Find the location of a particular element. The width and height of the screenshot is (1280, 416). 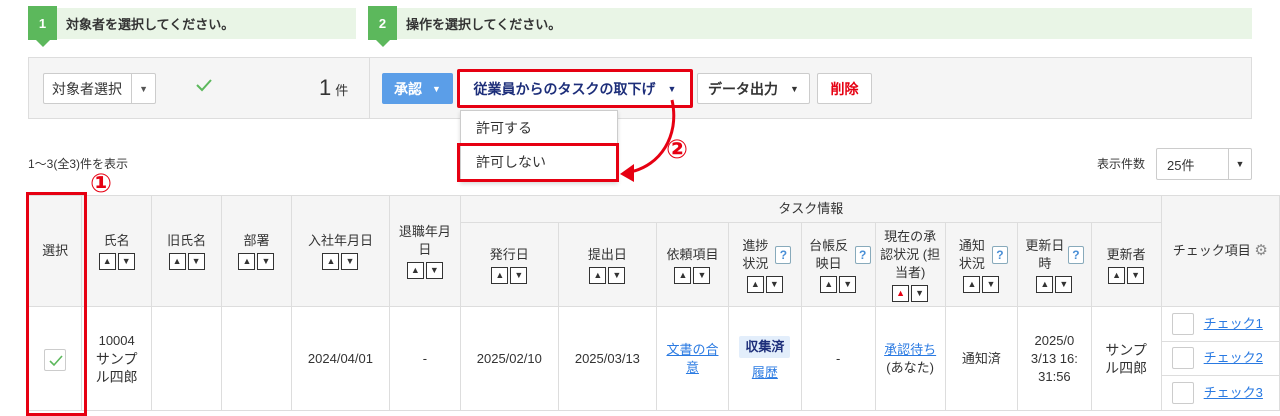

marker-2: ② is located at coordinates (677, 149).